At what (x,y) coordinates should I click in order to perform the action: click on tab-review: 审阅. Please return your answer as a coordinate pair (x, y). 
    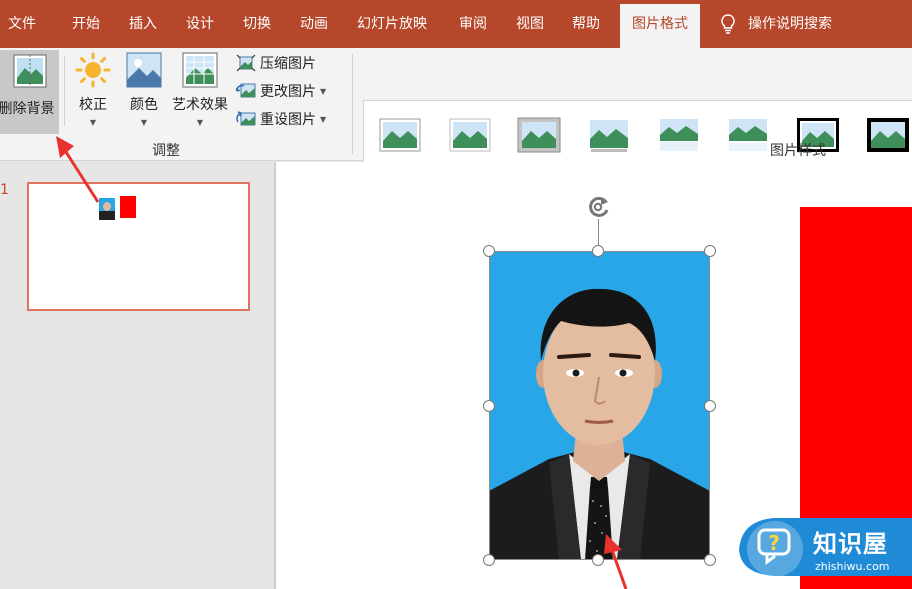
    Looking at the image, I should click on (473, 24).